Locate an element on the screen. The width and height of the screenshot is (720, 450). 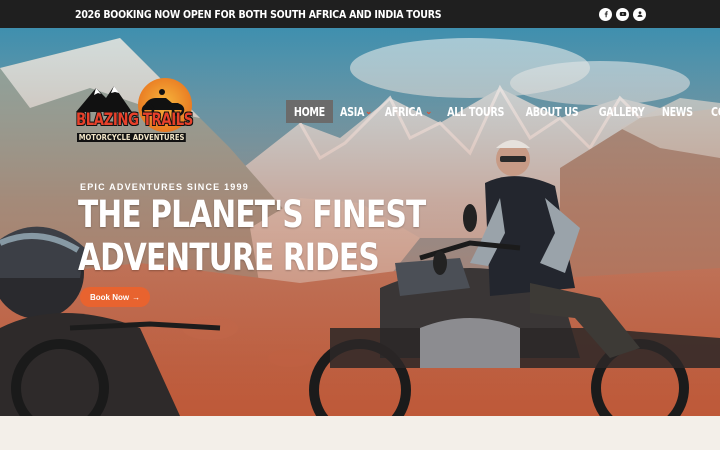
nav-item-gallery: GALLERY is located at coordinates (621, 111).